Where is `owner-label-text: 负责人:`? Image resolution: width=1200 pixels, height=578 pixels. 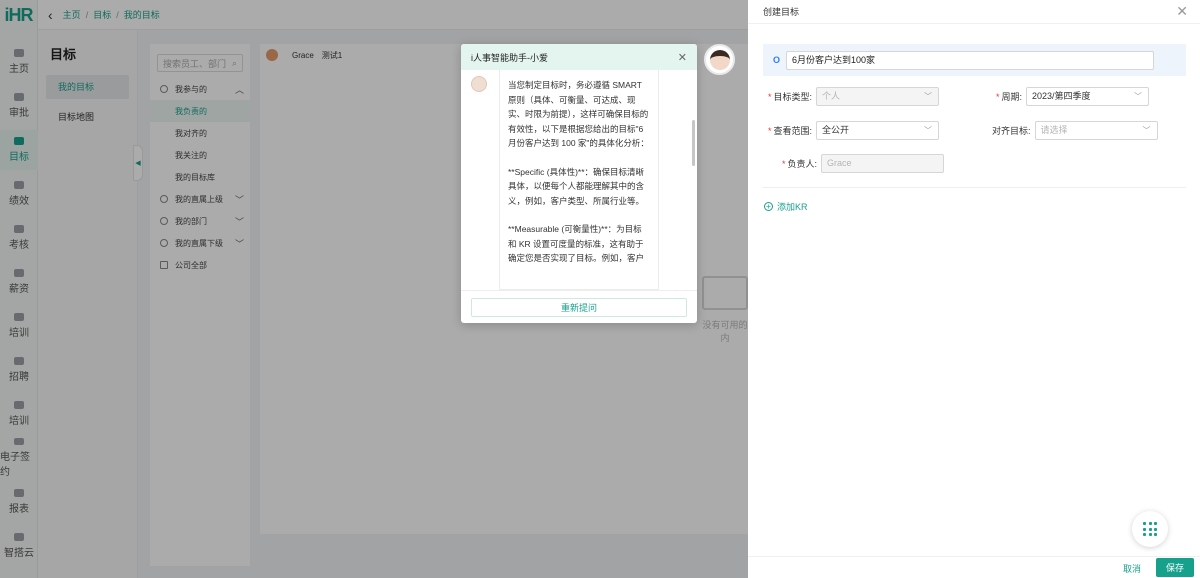 owner-label-text: 负责人: is located at coordinates (802, 164).